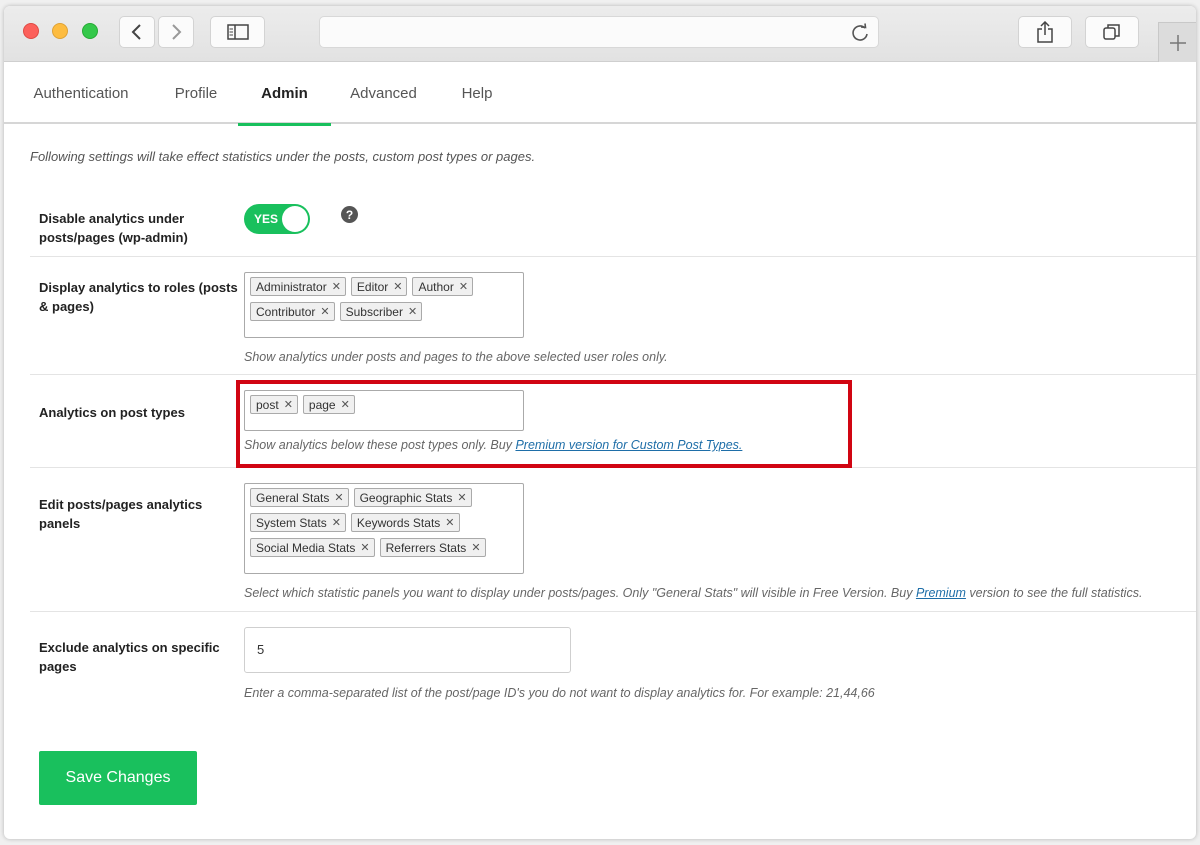  I want to click on tag-referrers-stats: Referrers Stats ✕, so click(432, 547).